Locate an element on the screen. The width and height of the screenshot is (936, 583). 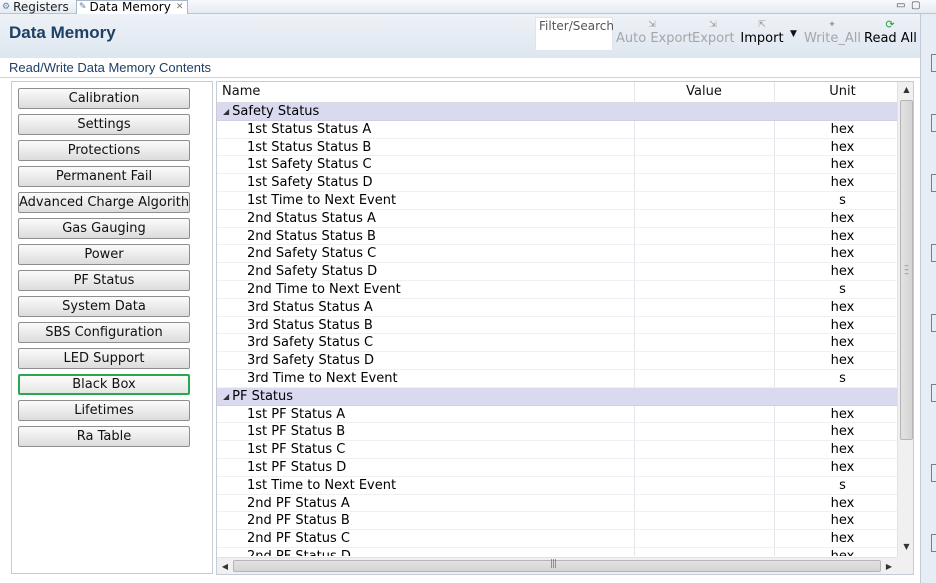
table-row: 2nd PF Status C hex is located at coordinates (557, 539).